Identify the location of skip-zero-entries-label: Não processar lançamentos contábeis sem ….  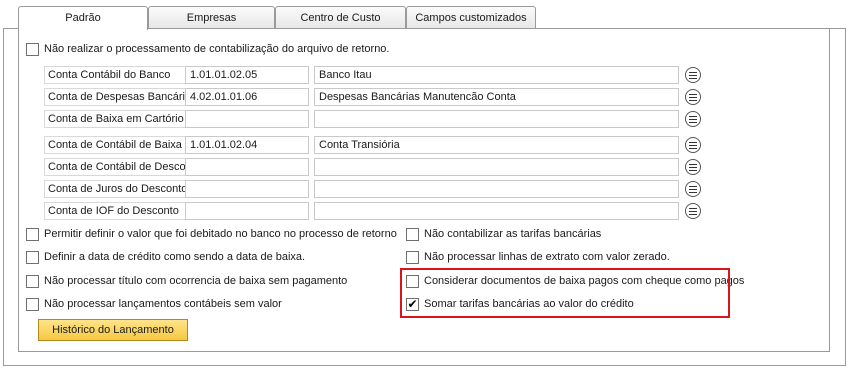
(163, 304).